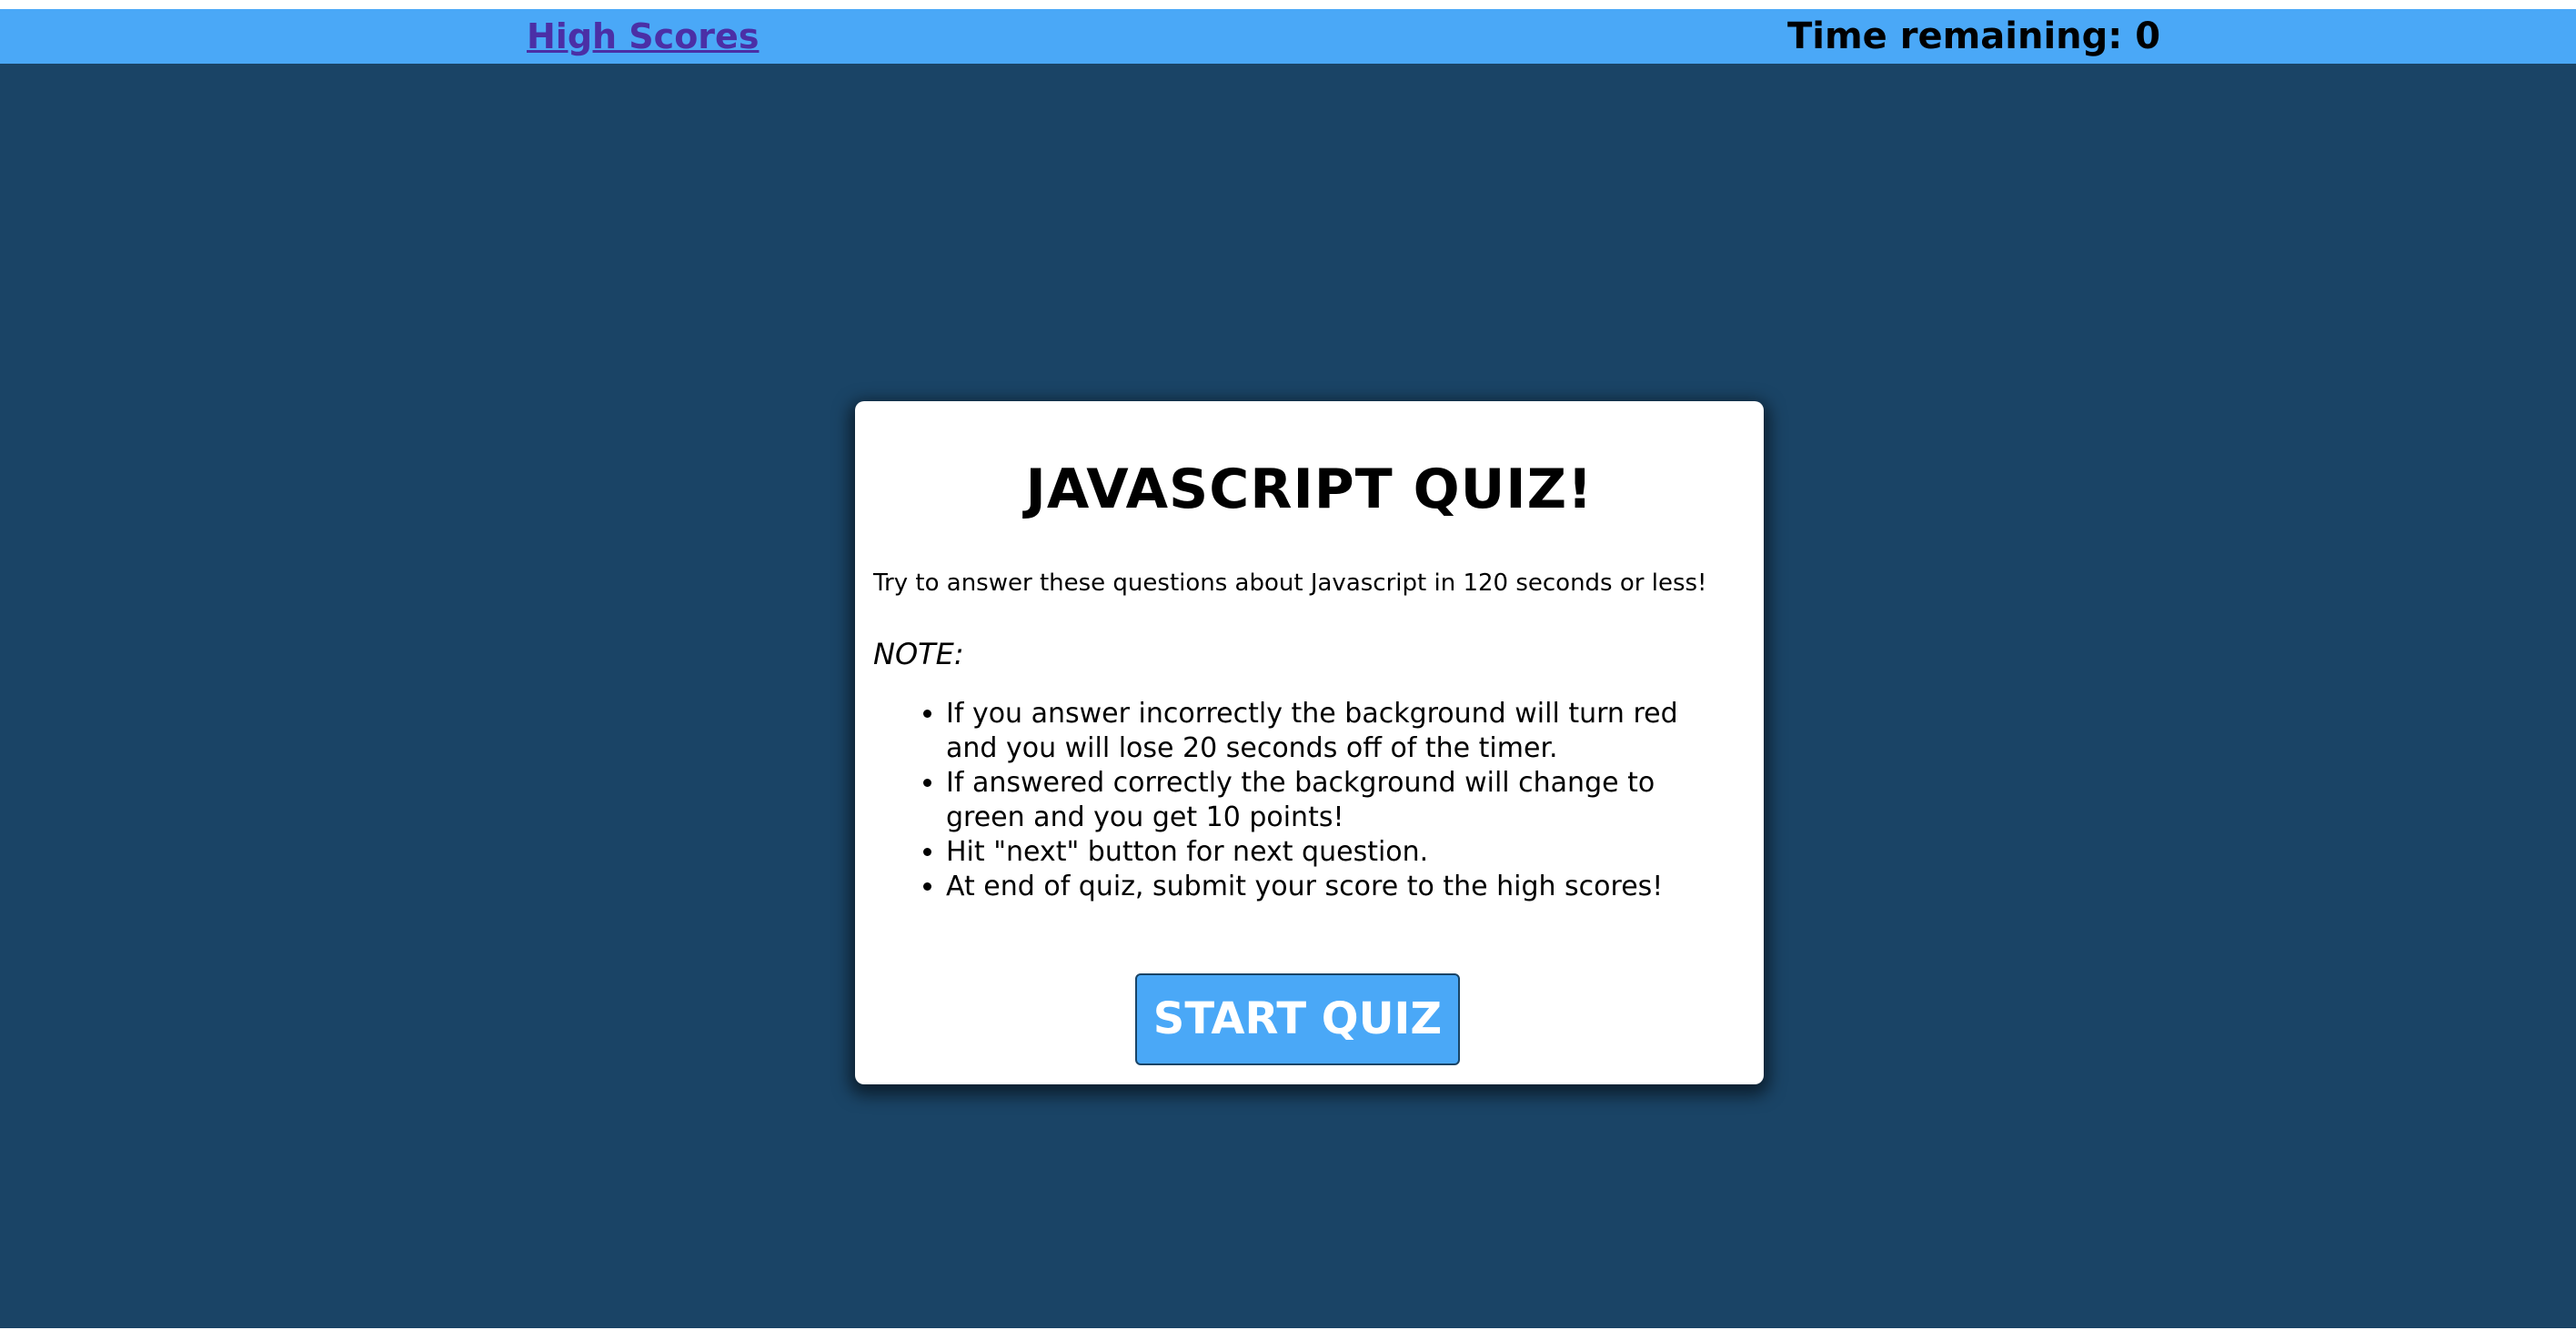 The image size is (2576, 1330). What do you see at coordinates (918, 654) in the screenshot?
I see `note-label: NOTE:` at bounding box center [918, 654].